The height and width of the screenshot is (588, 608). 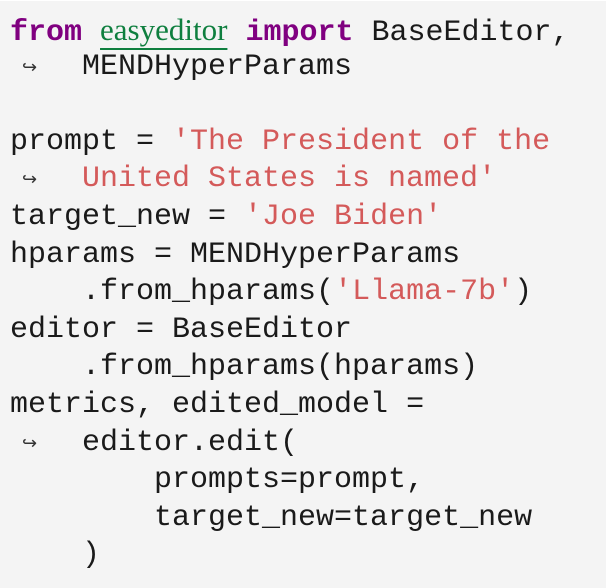 I want to click on string-token: United States is named', so click(x=289, y=179).